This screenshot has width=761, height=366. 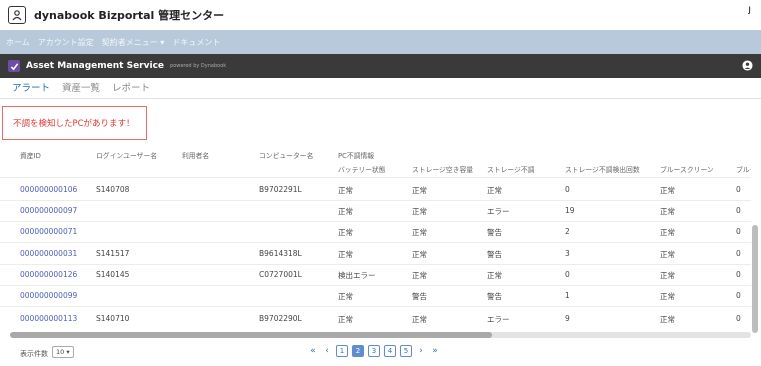 I want to click on asset-id-link: 000000000099, so click(x=48, y=295).